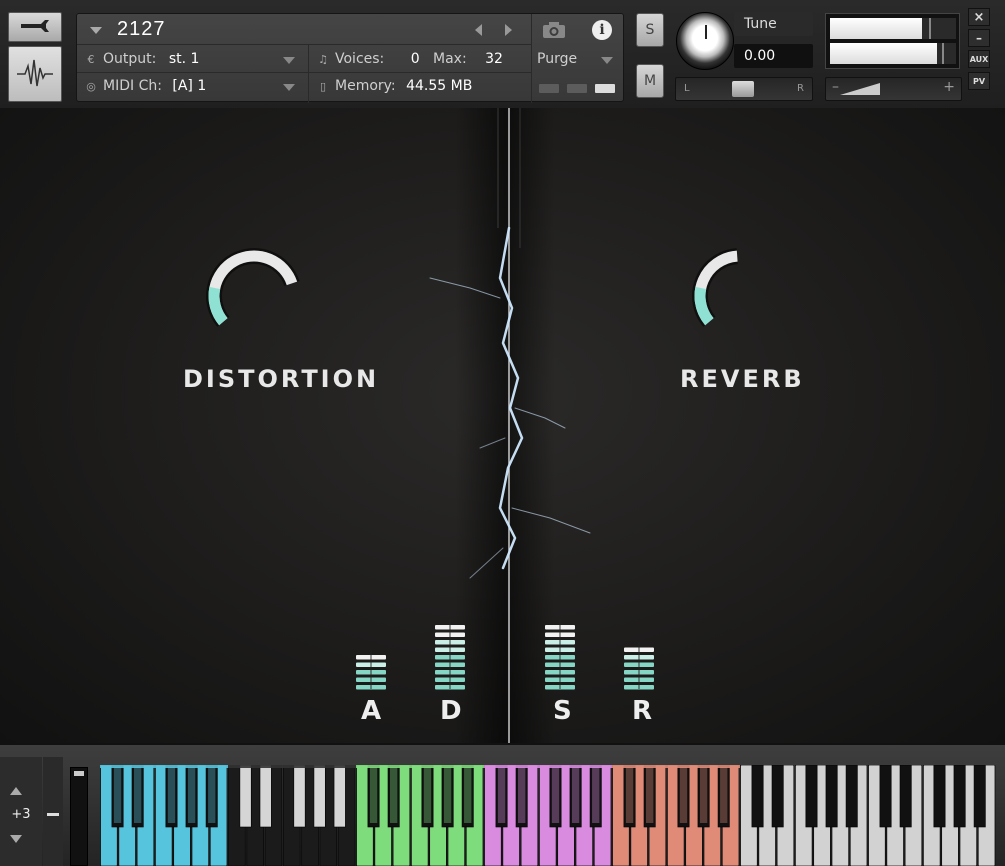  What do you see at coordinates (371, 669) in the screenshot?
I see `attack-slider` at bounding box center [371, 669].